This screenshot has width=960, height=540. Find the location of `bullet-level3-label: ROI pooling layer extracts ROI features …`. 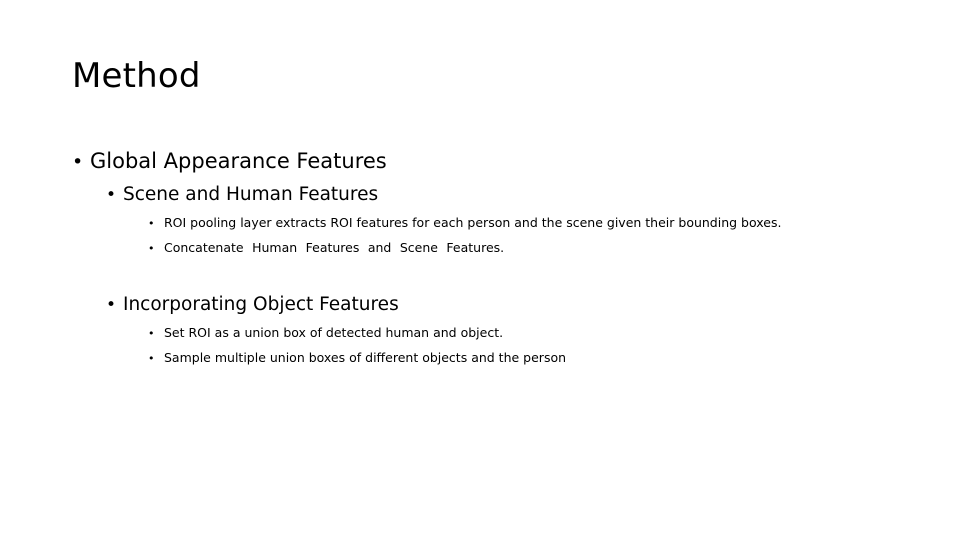

bullet-level3-label: ROI pooling layer extracts ROI features … is located at coordinates (473, 222).